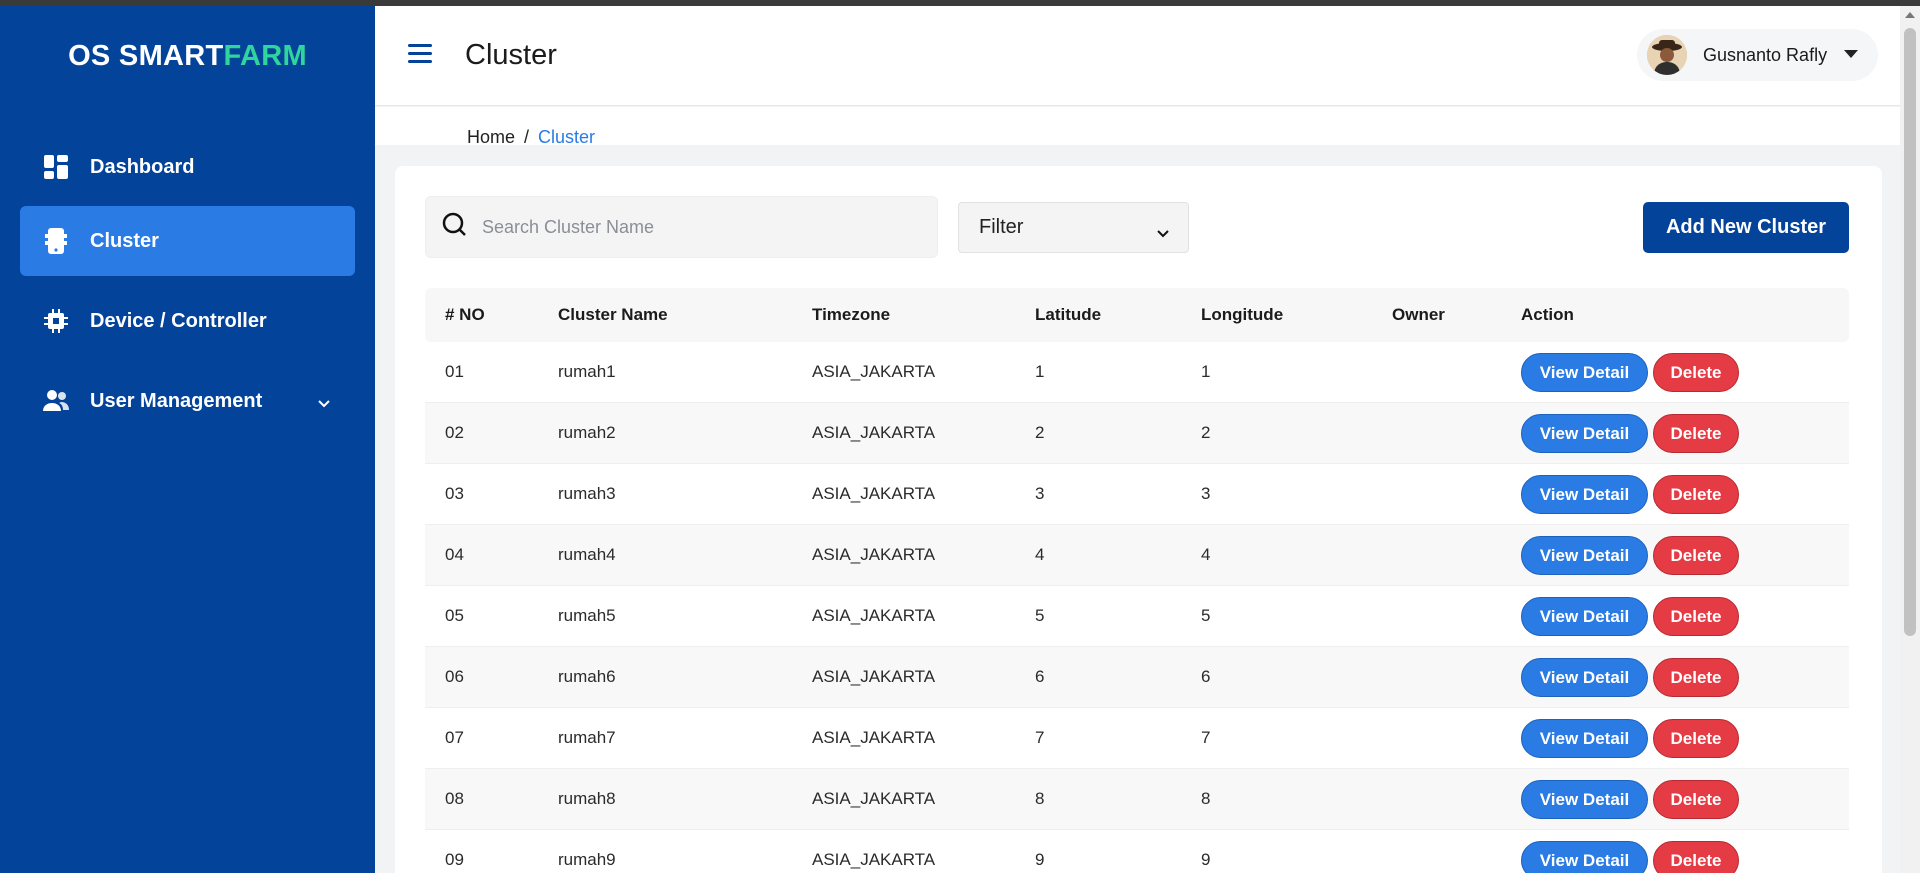 The width and height of the screenshot is (1920, 873). What do you see at coordinates (1910, 15) in the screenshot?
I see `scroll-up-arrow-icon` at bounding box center [1910, 15].